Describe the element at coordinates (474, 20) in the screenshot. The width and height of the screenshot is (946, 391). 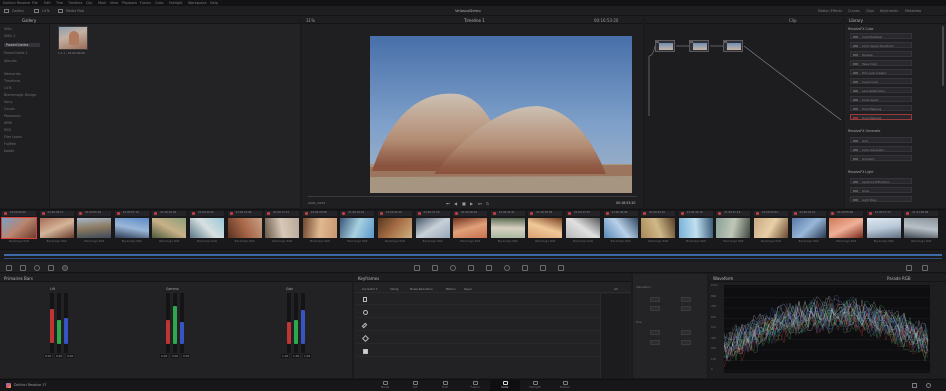
I see `viewer-timeline-tab: Timeline 1` at that location.